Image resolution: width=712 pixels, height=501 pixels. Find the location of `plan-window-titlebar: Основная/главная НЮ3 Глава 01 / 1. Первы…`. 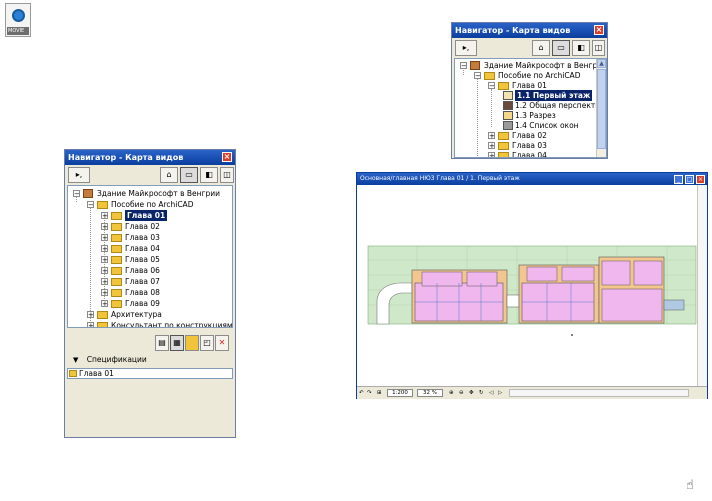

plan-window-titlebar: Основная/главная НЮ3 Глава 01 / 1. Первы… is located at coordinates (532, 179).